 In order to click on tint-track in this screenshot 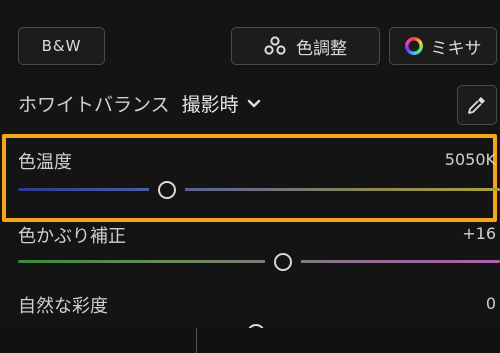, I will do `click(259, 261)`.